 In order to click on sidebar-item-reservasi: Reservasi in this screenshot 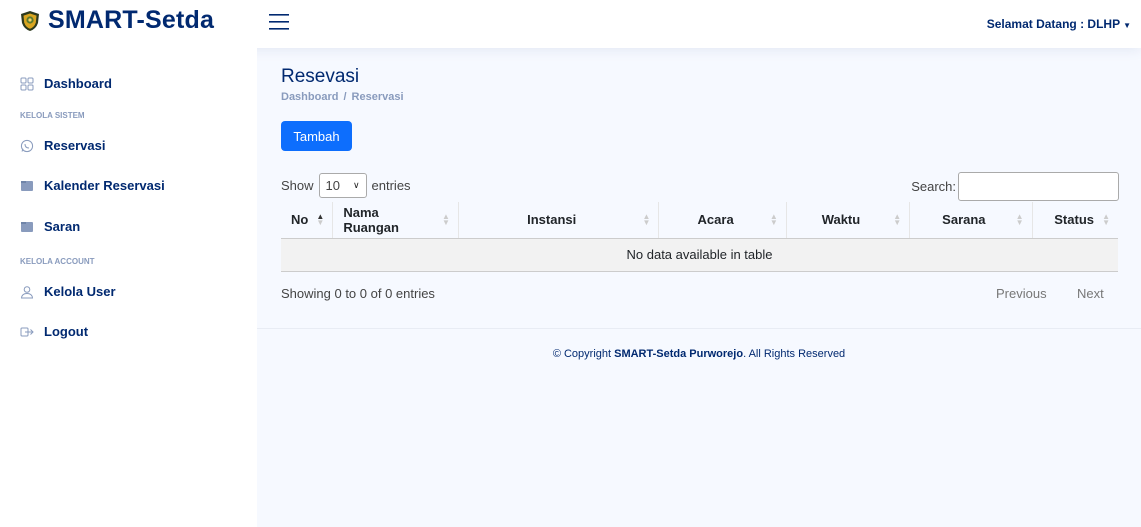, I will do `click(62, 145)`.